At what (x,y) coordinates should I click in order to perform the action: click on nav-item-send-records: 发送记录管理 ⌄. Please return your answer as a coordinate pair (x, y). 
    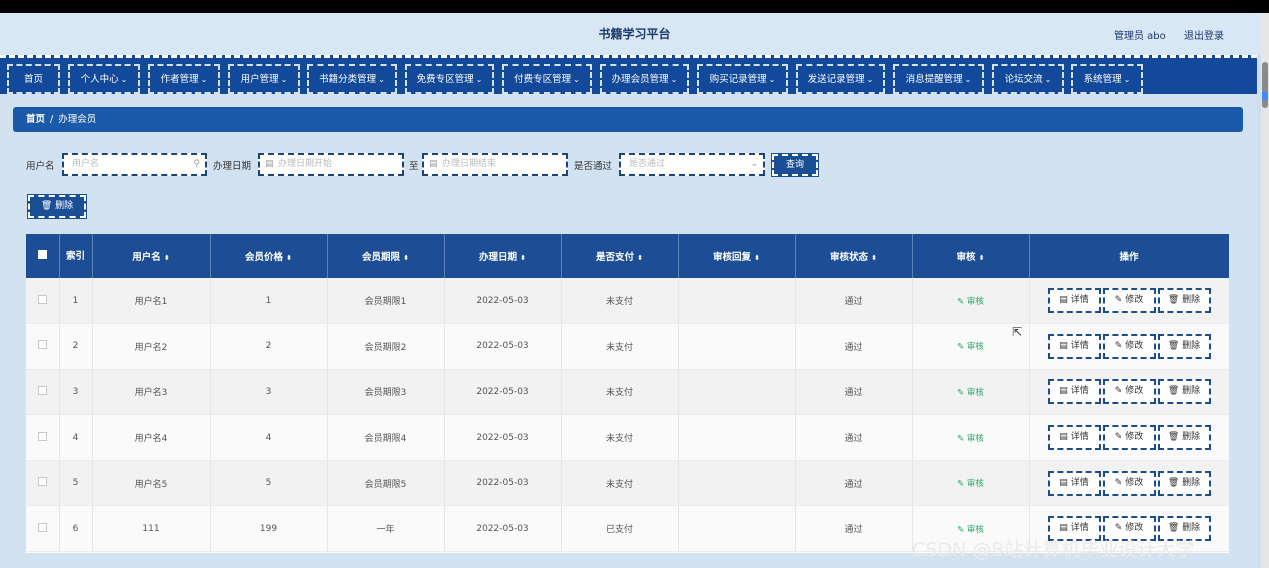
    Looking at the image, I should click on (840, 79).